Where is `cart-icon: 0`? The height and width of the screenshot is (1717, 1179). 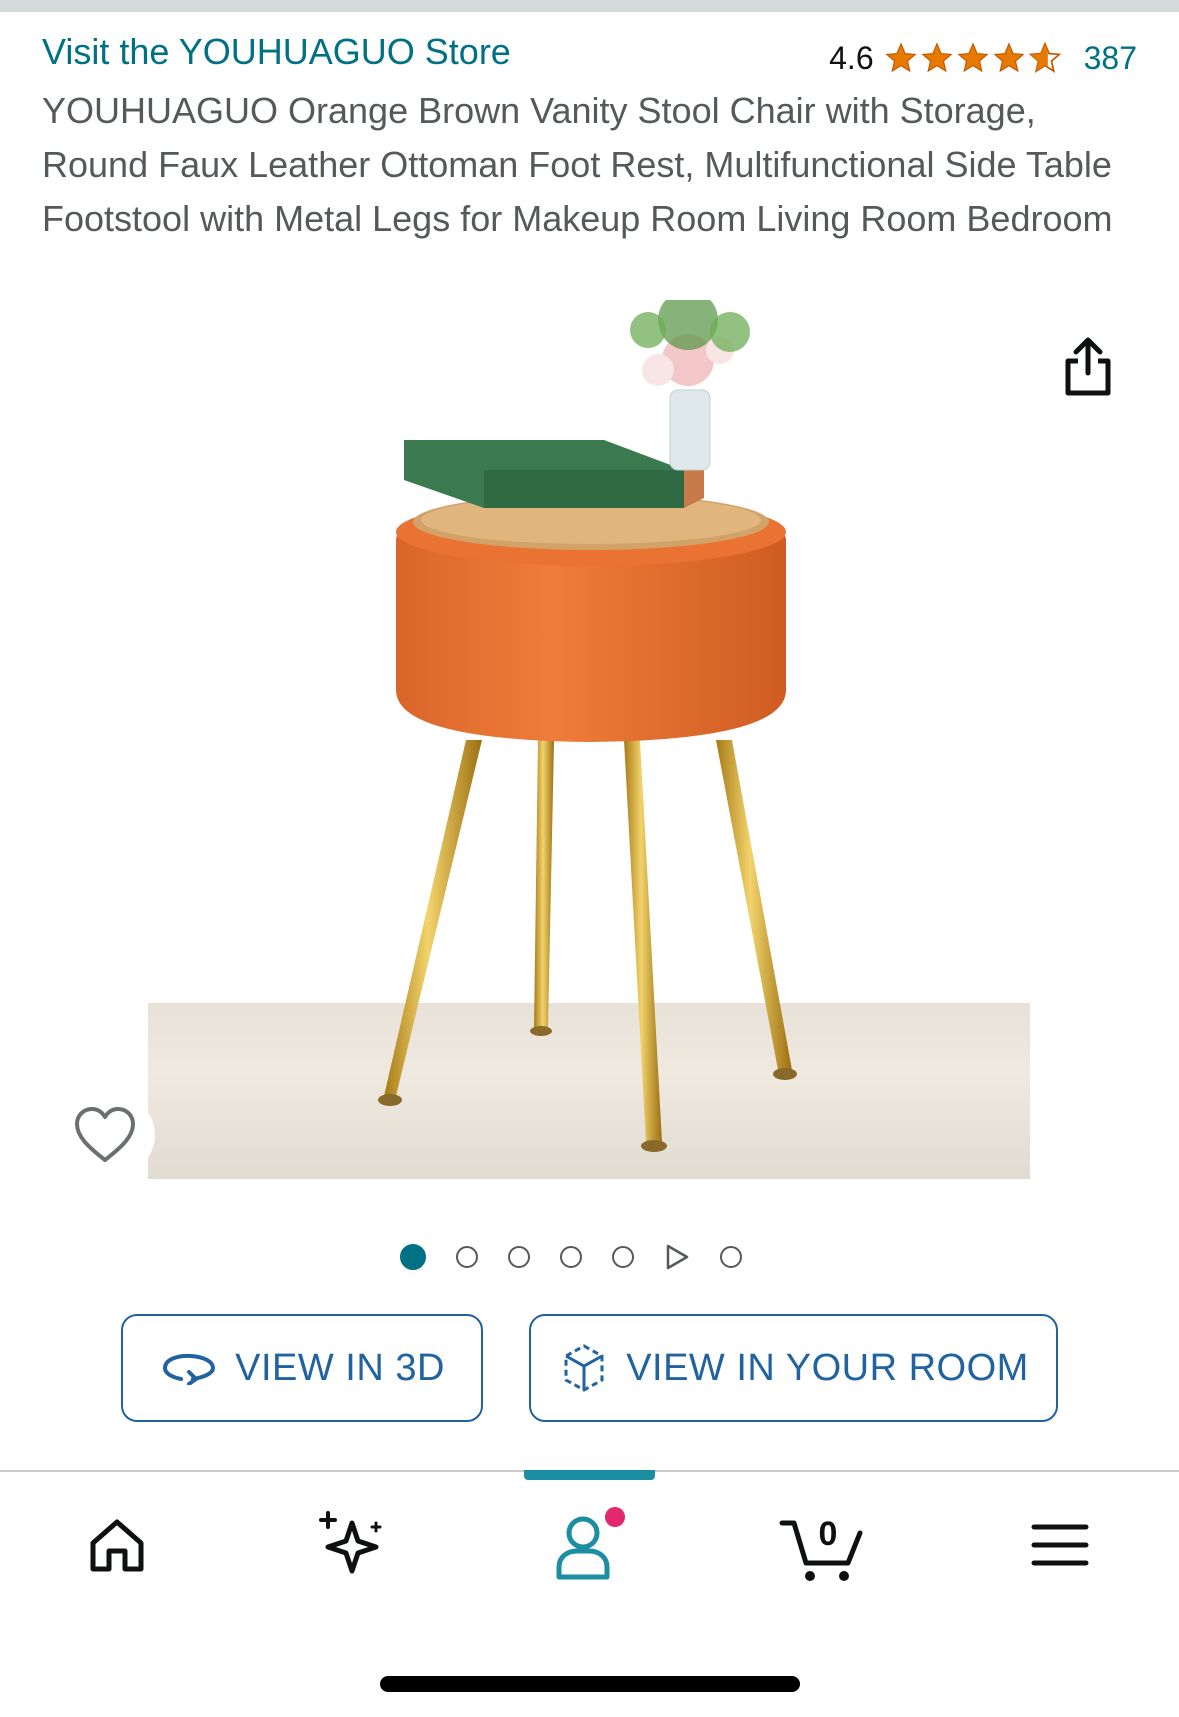 cart-icon: 0 is located at coordinates (821, 1548).